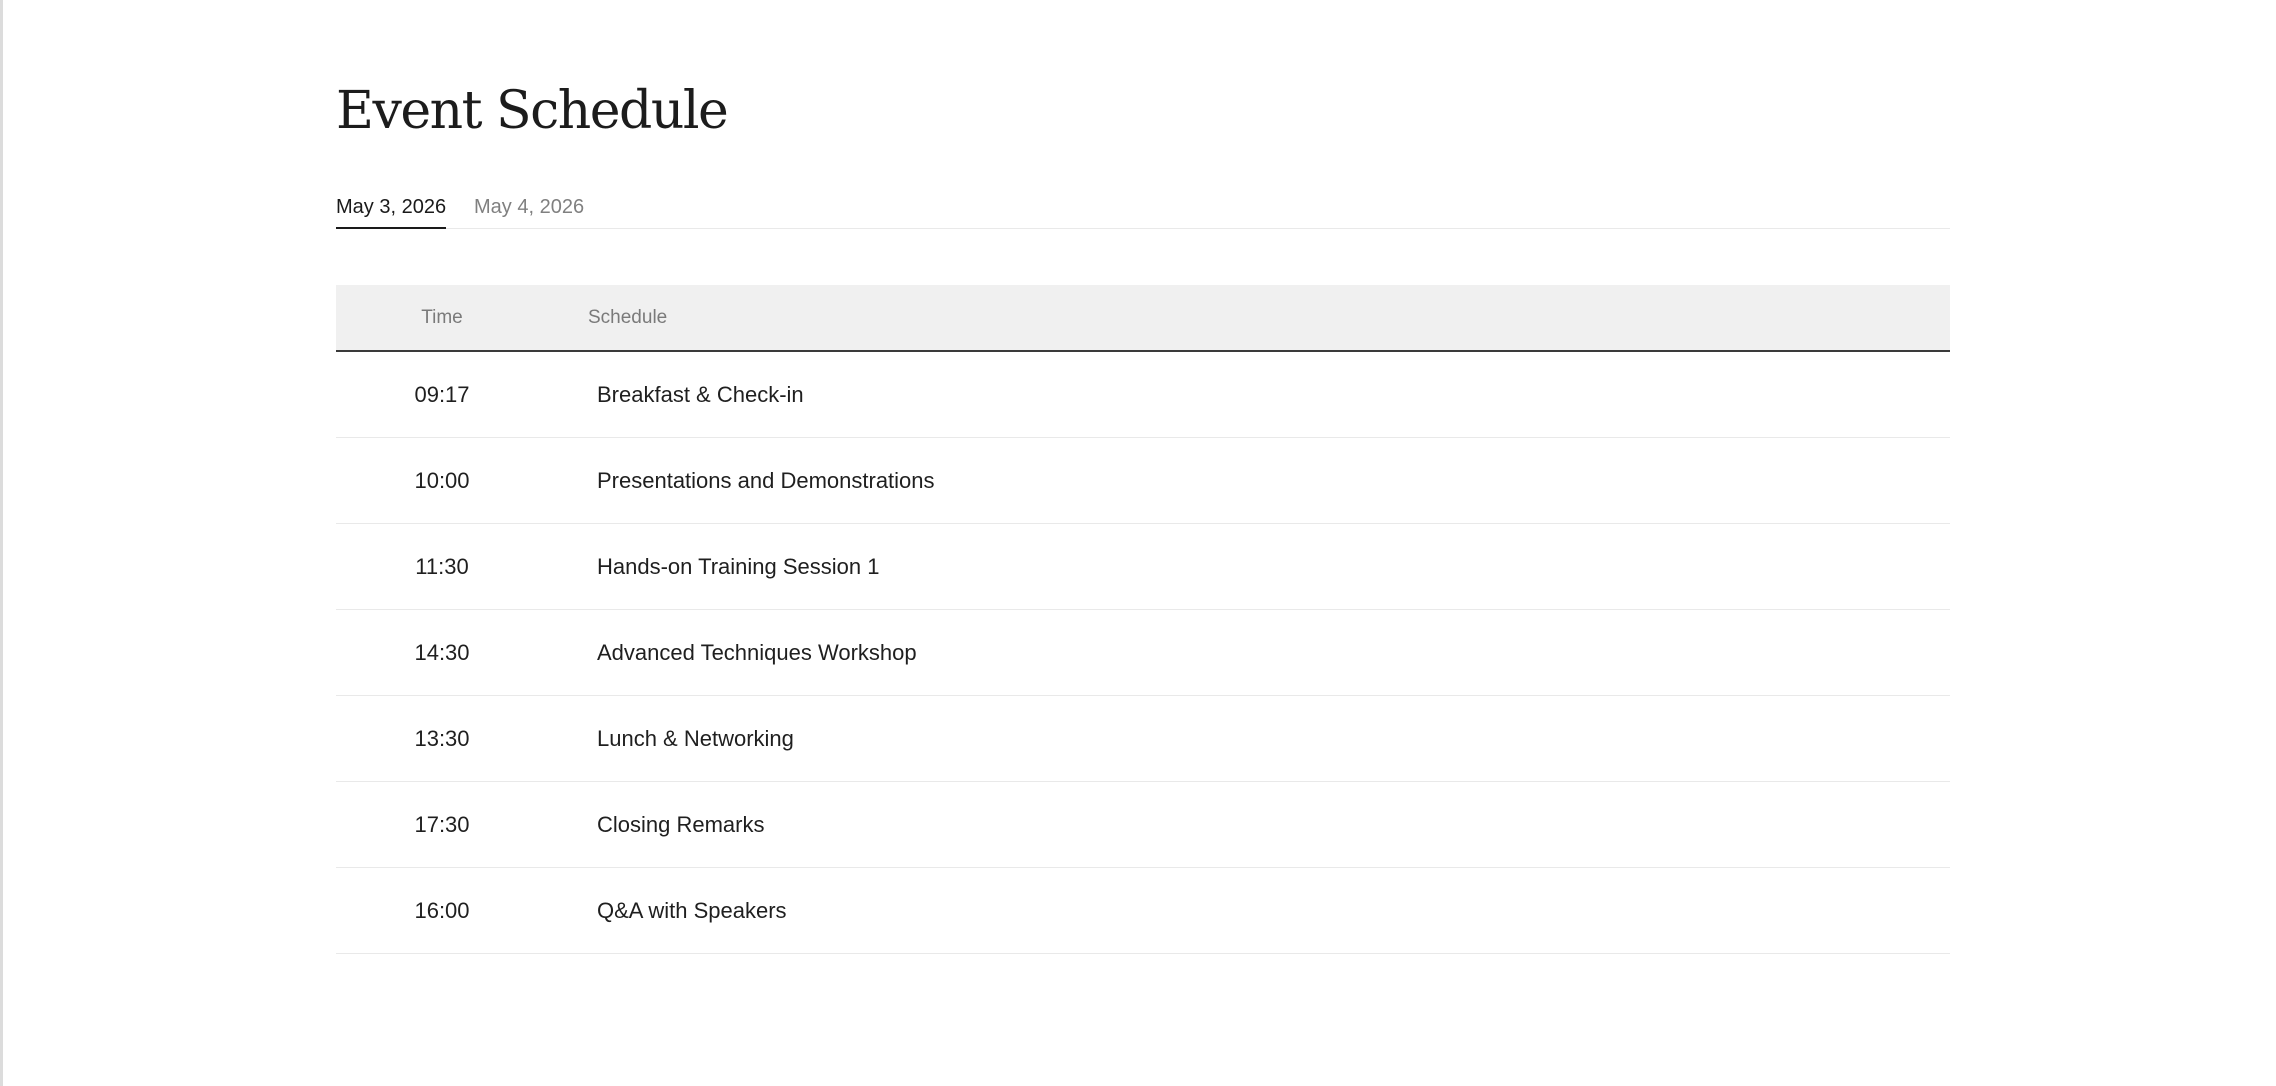  Describe the element at coordinates (529, 209) in the screenshot. I see `tab-may-4: May 4, 2026` at that location.